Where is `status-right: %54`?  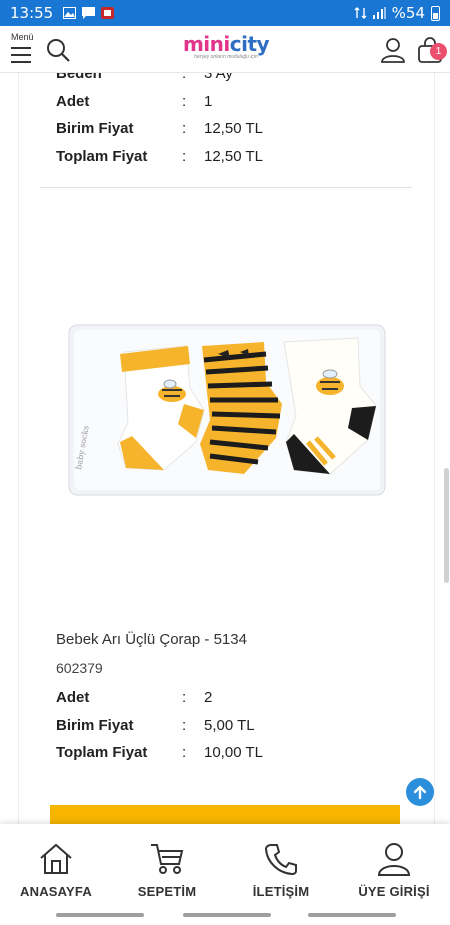
status-right: %54 is located at coordinates (397, 13).